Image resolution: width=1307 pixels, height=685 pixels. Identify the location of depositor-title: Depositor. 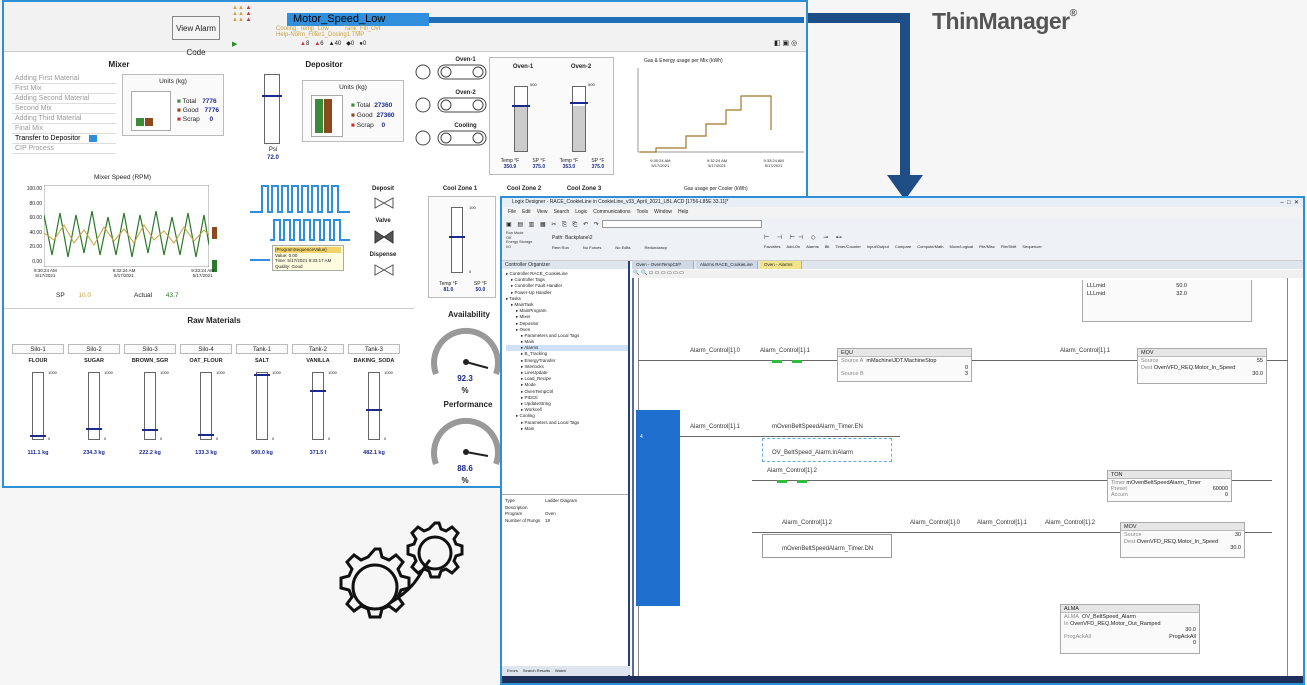
(324, 64).